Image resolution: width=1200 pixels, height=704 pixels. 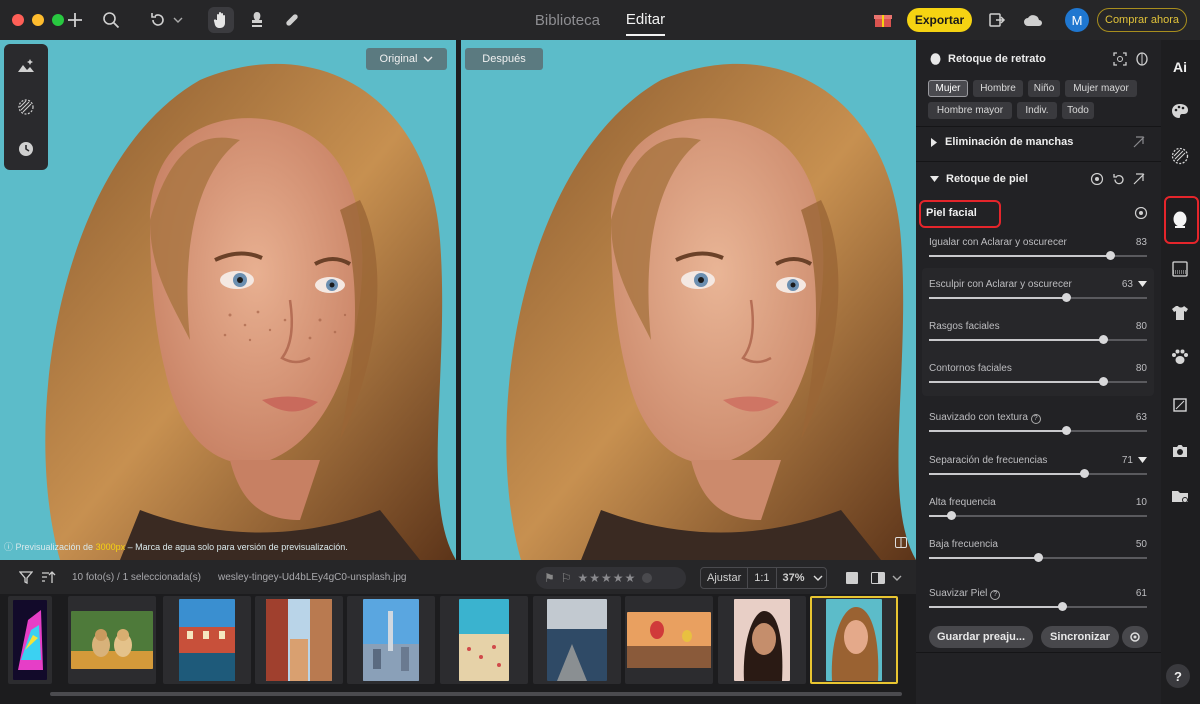 What do you see at coordinates (852, 578) in the screenshot?
I see `single-view-icon` at bounding box center [852, 578].